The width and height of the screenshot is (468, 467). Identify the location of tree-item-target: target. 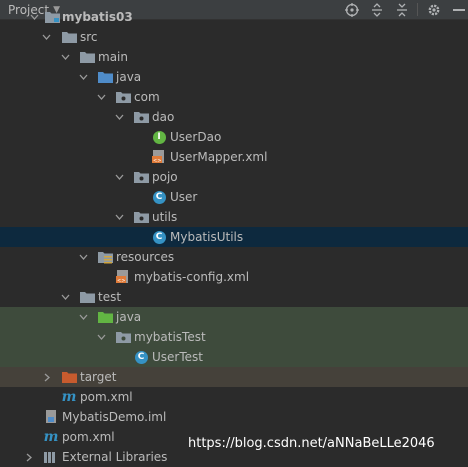
(234, 377).